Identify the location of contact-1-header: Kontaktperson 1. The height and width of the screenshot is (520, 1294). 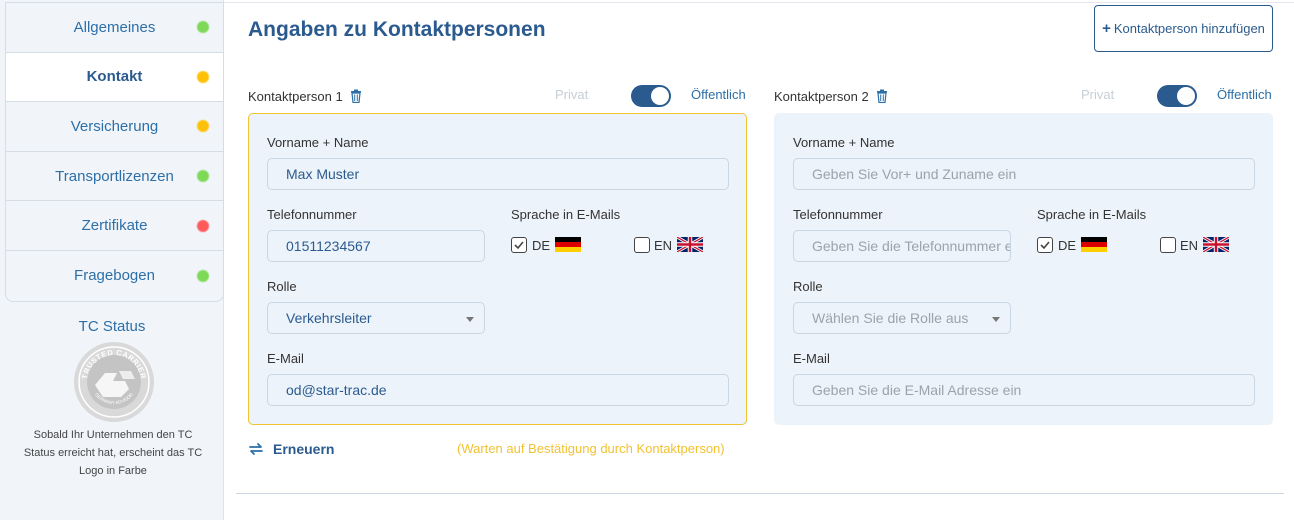
(305, 96).